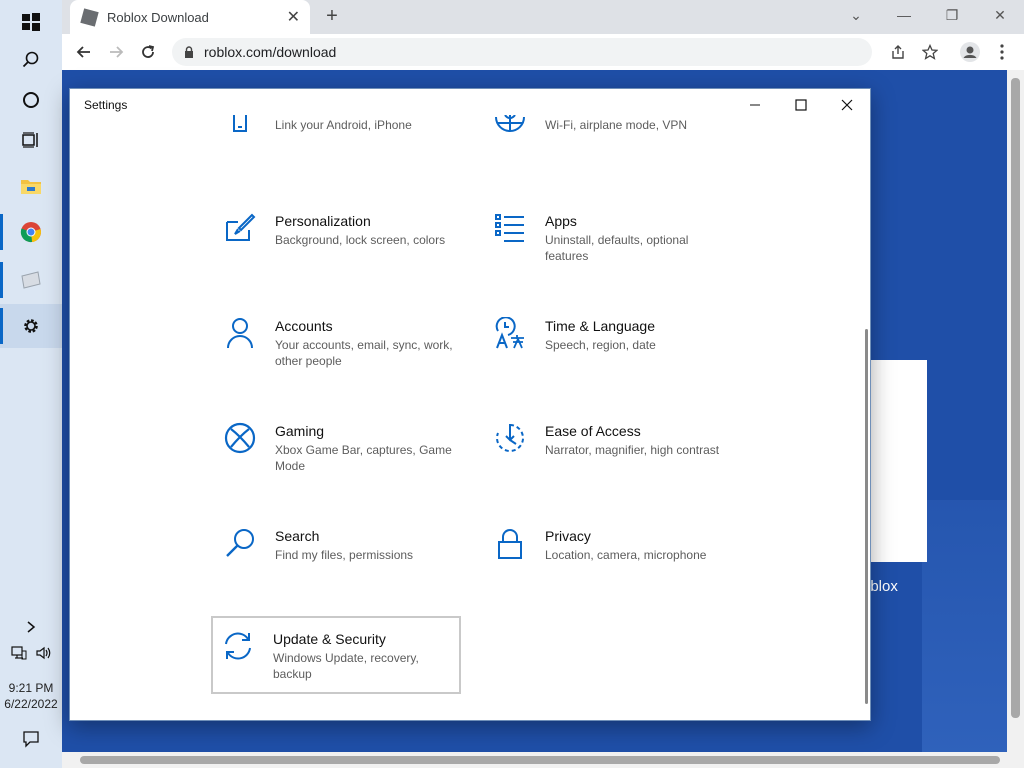  Describe the element at coordinates (240, 333) in the screenshot. I see `person-icon` at that location.